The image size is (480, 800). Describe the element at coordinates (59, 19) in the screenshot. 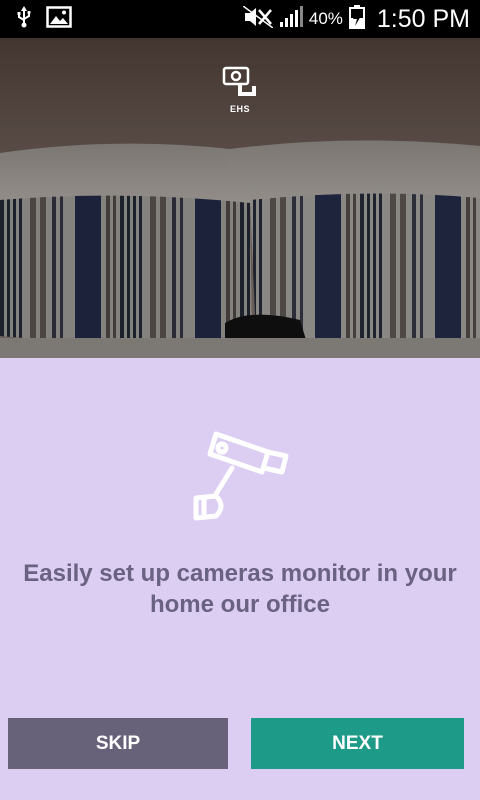

I see `image-notification-icon` at that location.